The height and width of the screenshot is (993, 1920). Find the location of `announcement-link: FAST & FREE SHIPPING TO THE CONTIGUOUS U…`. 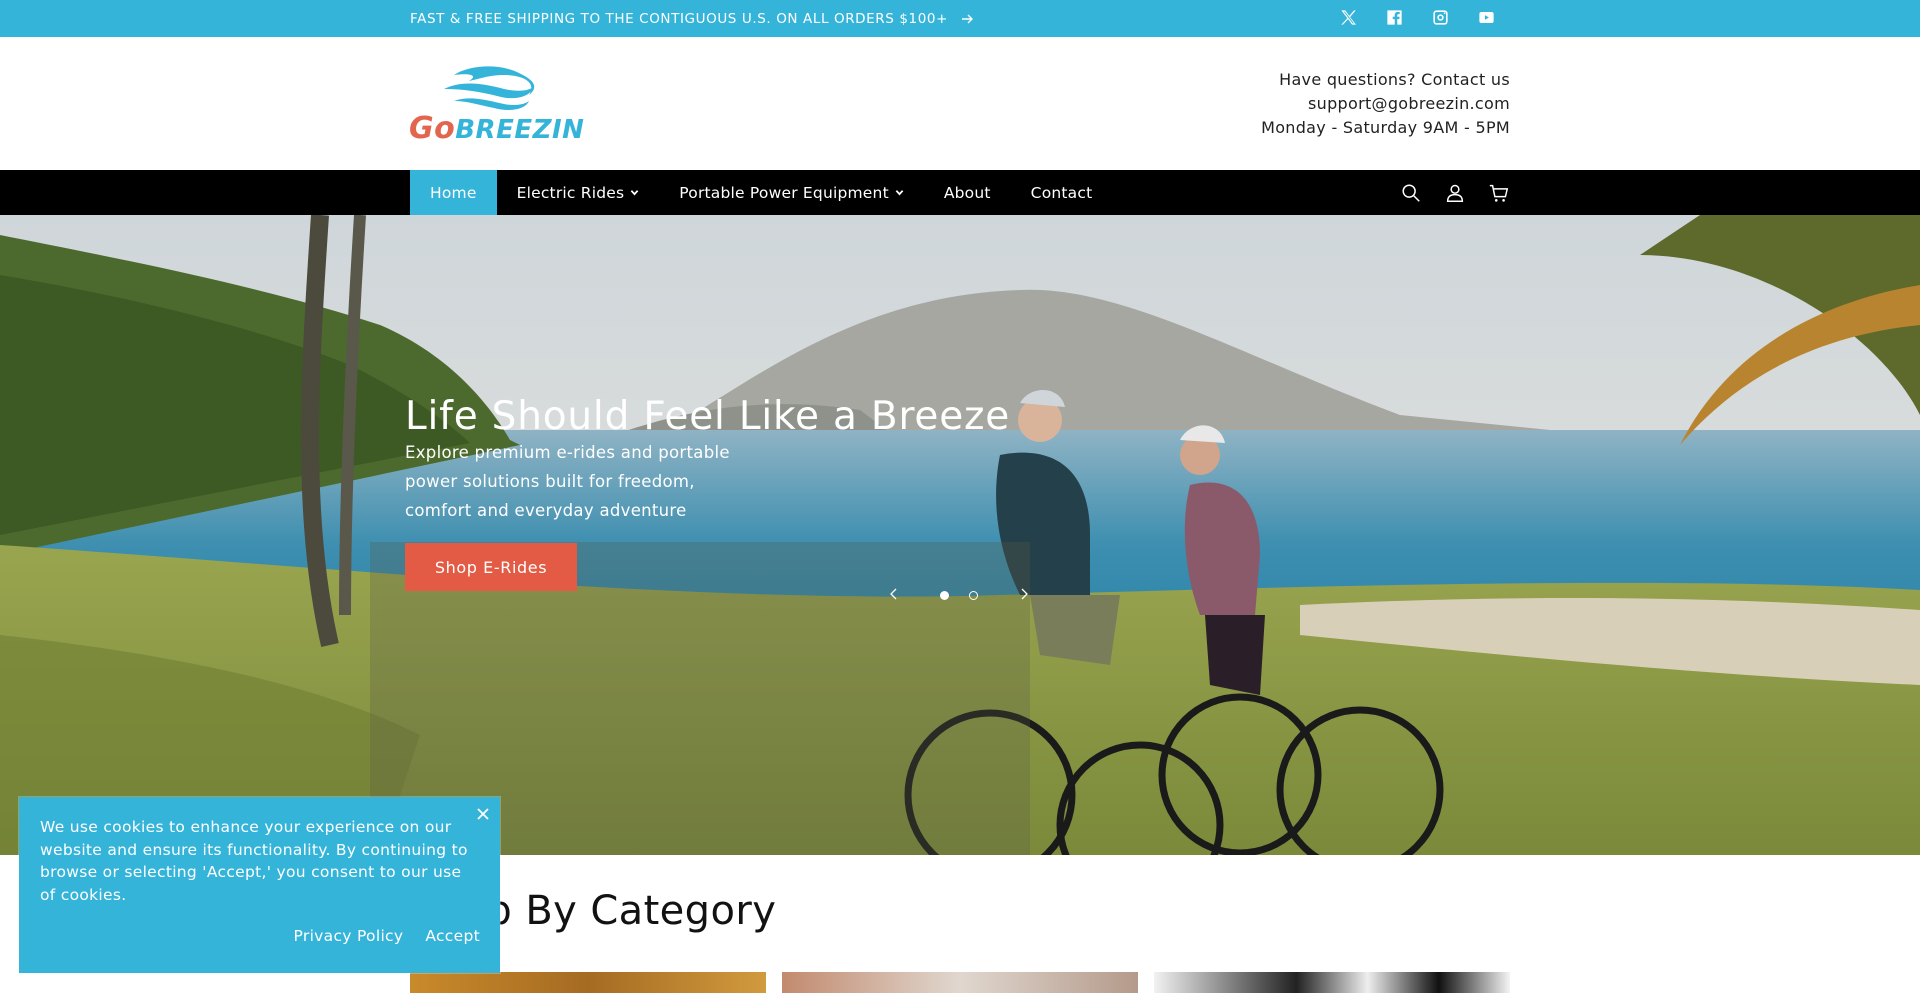

announcement-link: FAST & FREE SHIPPING TO THE CONTIGUOUS U… is located at coordinates (692, 19).